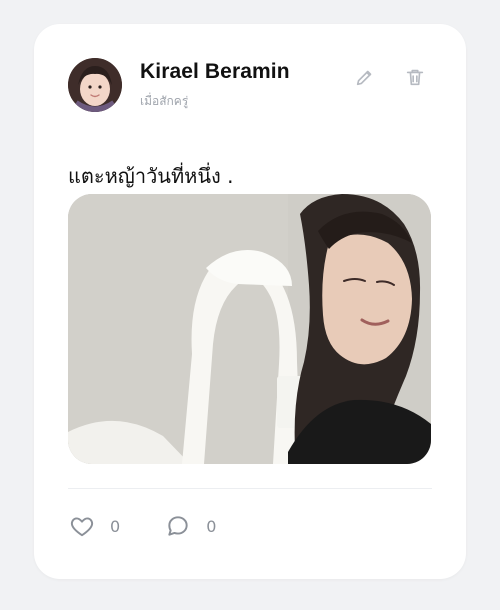 The image size is (500, 610). I want to click on post-header: Kirael Beramin เมื่อสักครู่, so click(250, 86).